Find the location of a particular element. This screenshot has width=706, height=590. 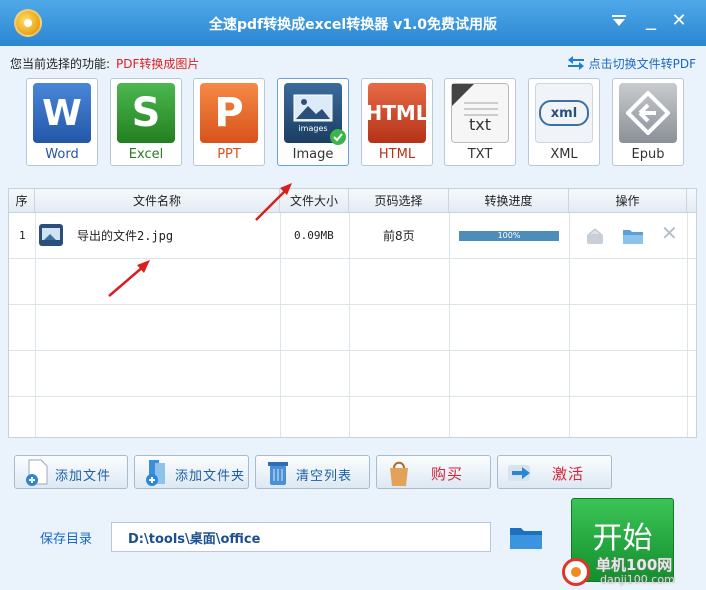

selected-check-icon is located at coordinates (338, 137).